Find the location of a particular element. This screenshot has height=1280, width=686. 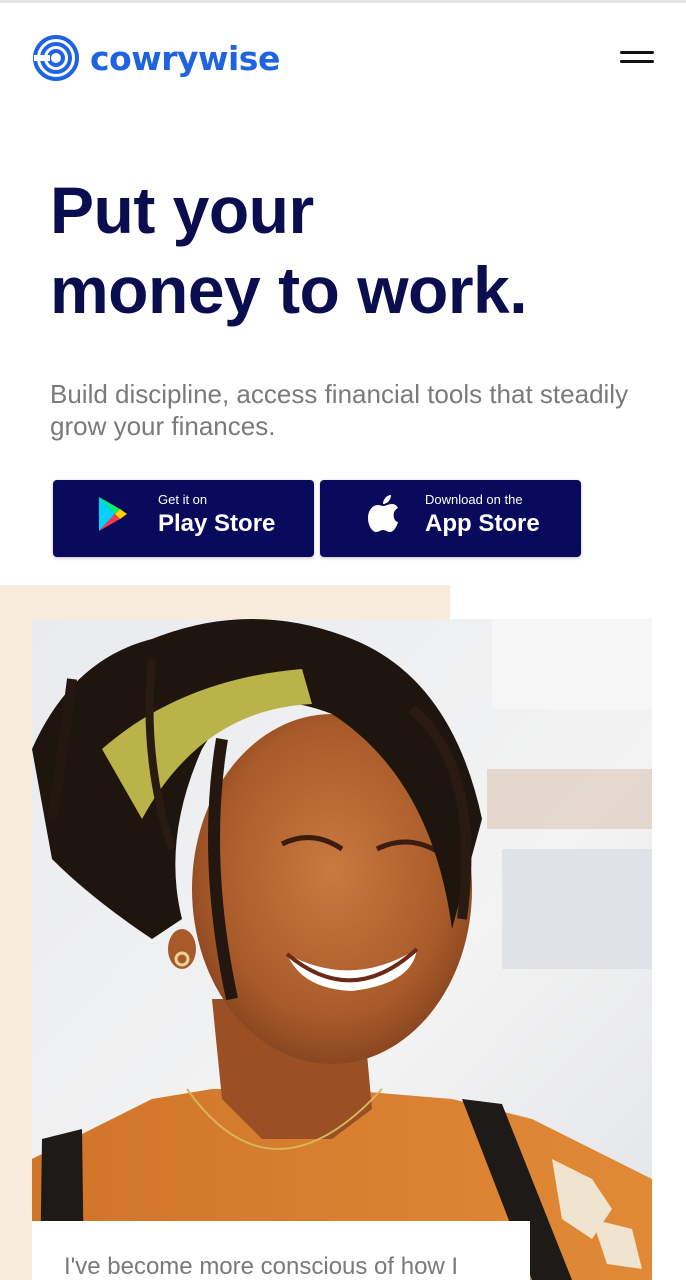

hero-title-line-2: money to work. is located at coordinates (289, 290).